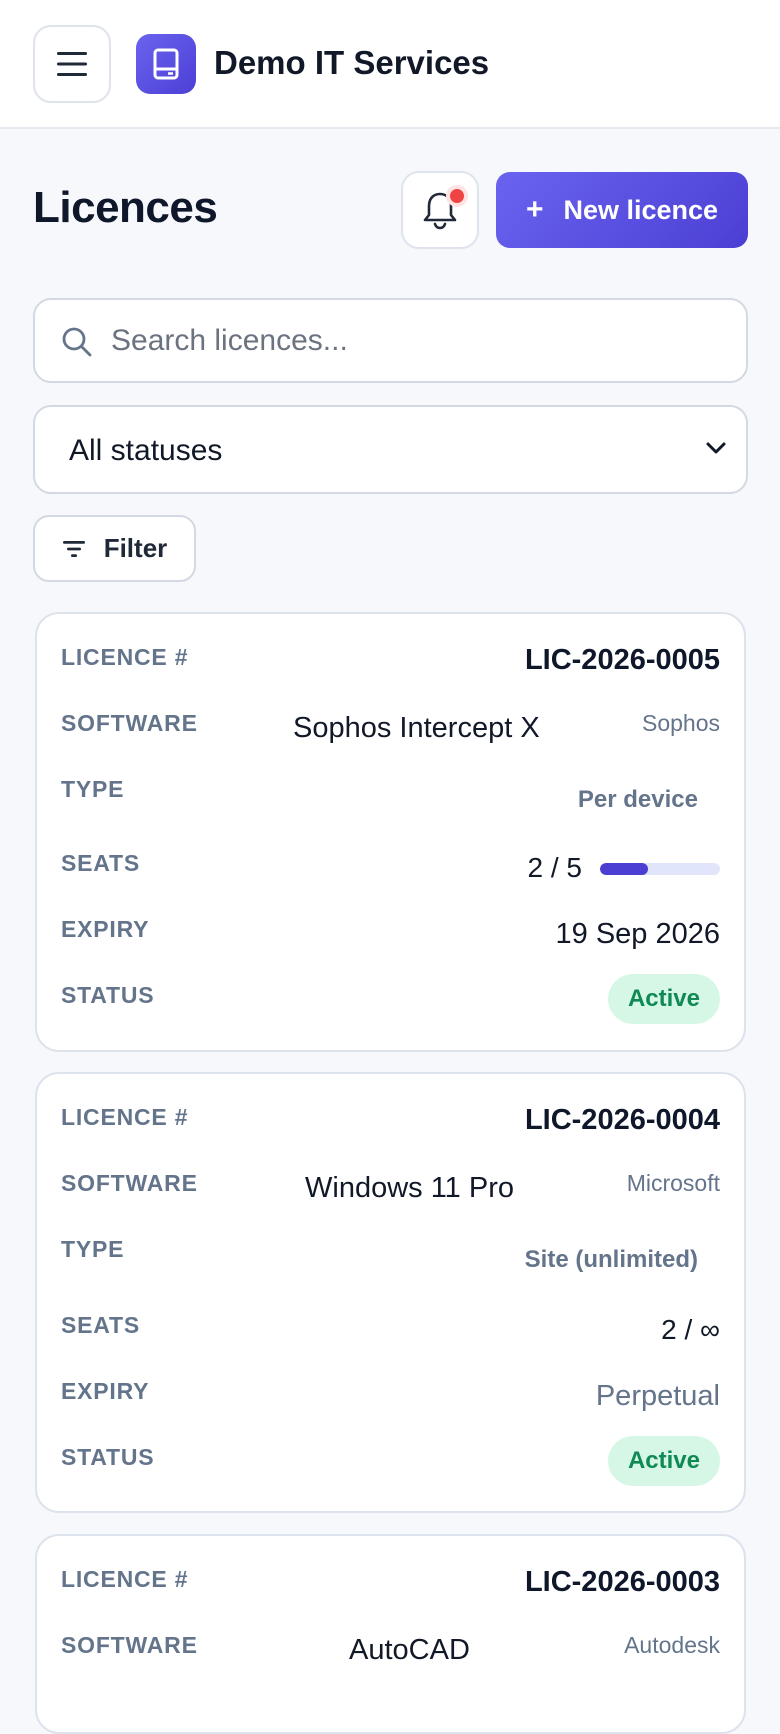 Image resolution: width=780 pixels, height=1734 pixels. What do you see at coordinates (416, 728) in the screenshot?
I see `software-name: Sophos Intercept X` at bounding box center [416, 728].